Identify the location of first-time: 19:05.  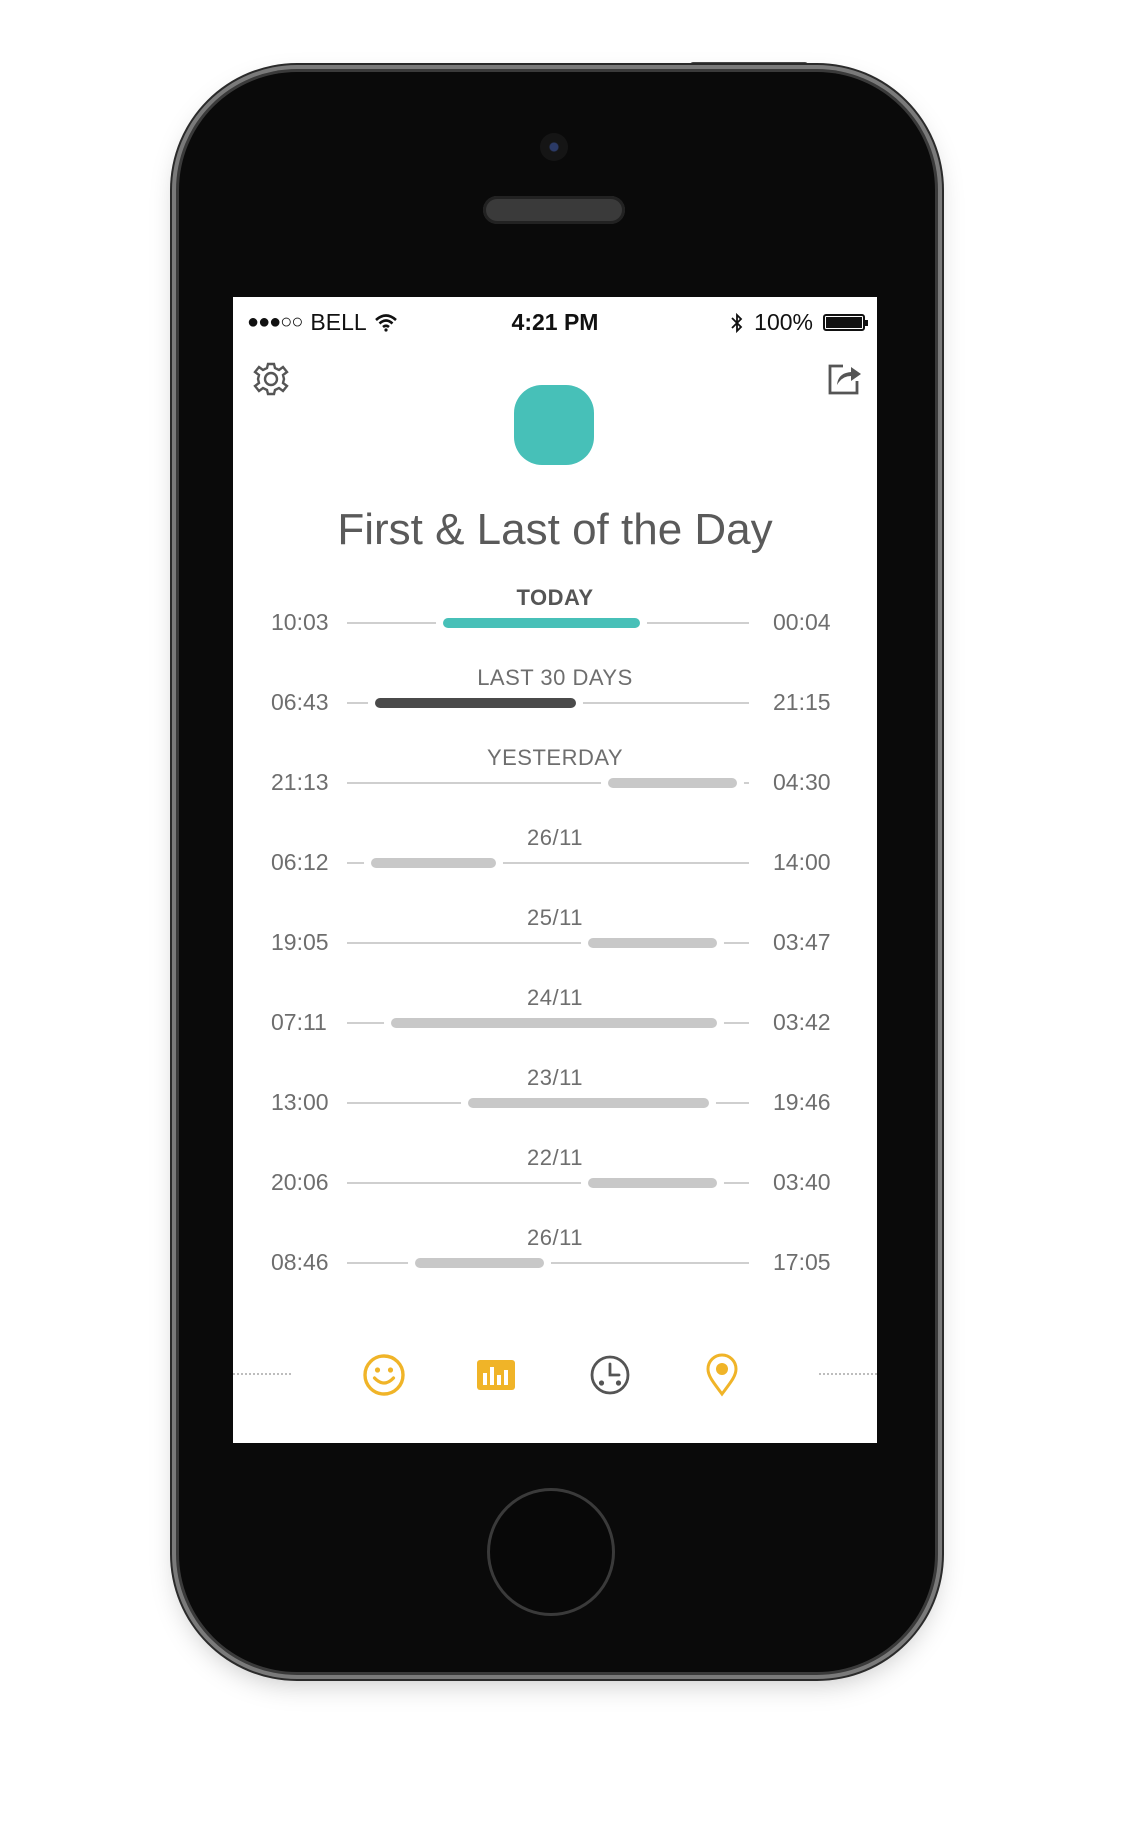
(300, 942).